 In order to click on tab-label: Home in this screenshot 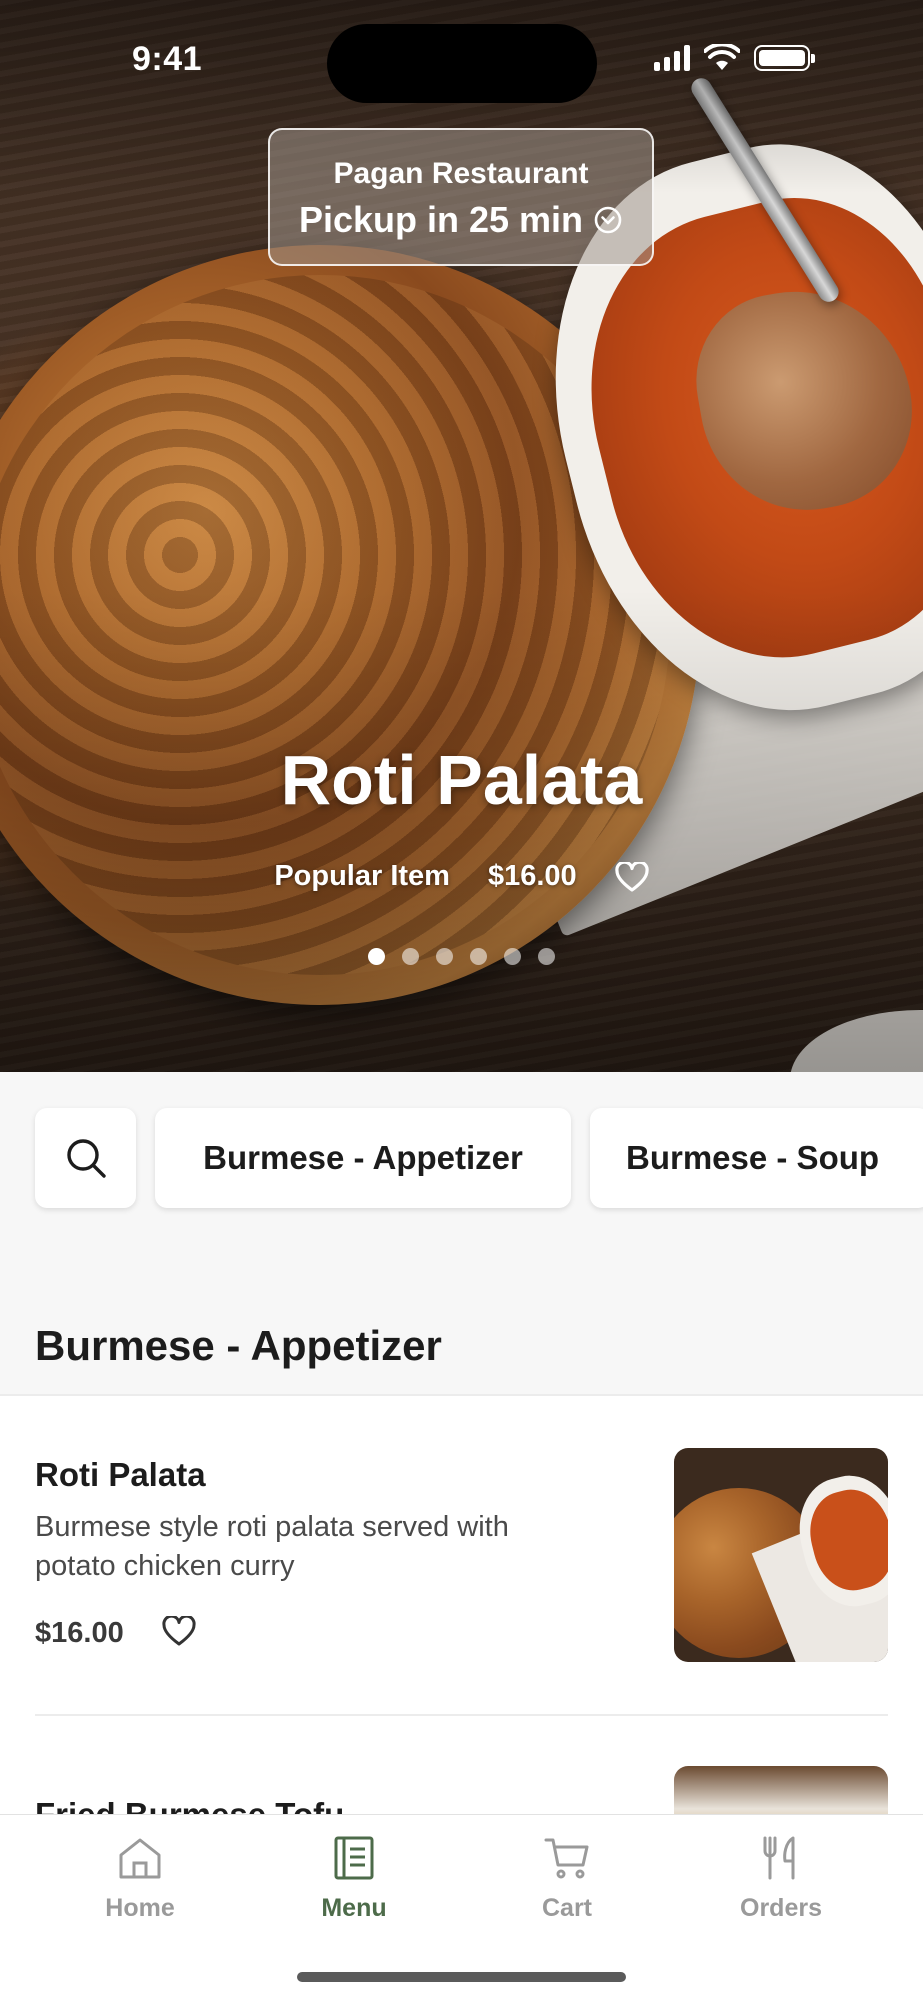, I will do `click(140, 1908)`.